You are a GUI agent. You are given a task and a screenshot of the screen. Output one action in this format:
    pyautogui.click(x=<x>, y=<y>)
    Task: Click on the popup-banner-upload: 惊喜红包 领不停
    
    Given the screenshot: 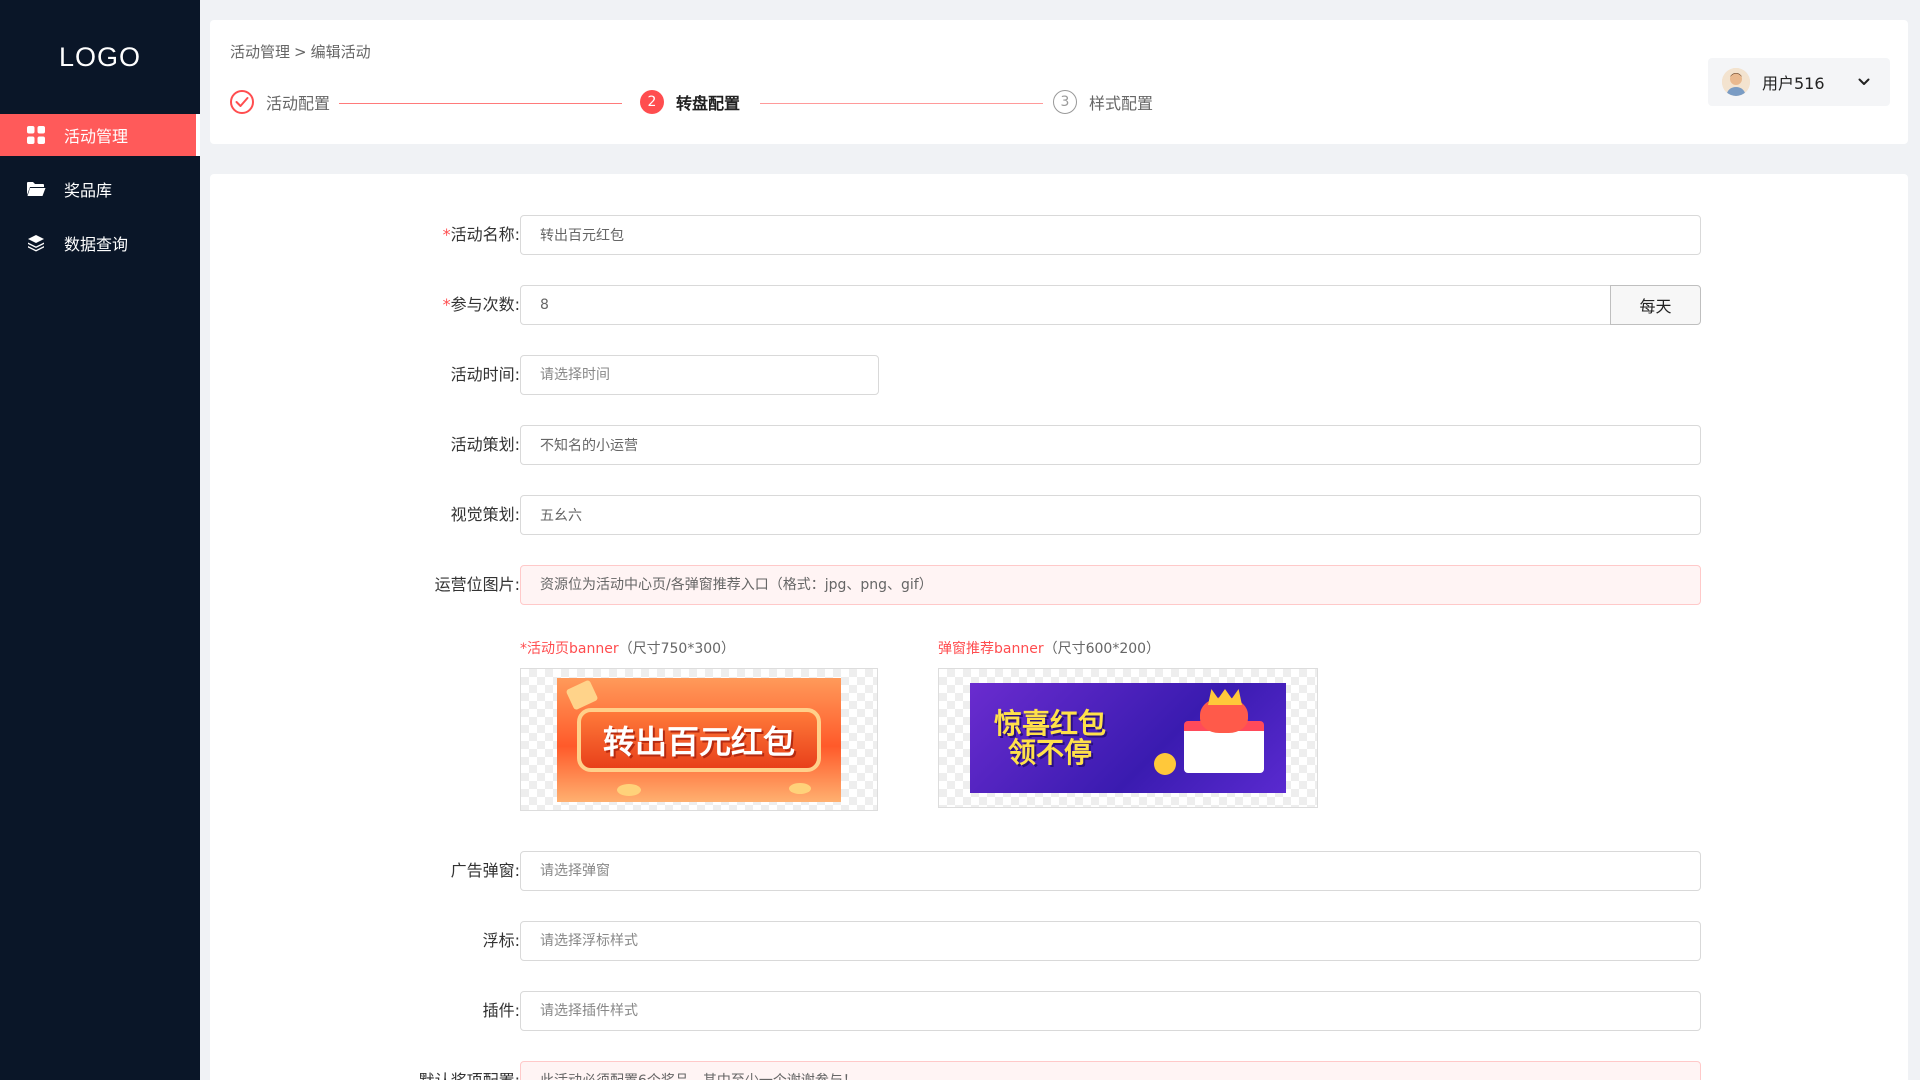 What is the action you would take?
    pyautogui.click(x=1128, y=738)
    